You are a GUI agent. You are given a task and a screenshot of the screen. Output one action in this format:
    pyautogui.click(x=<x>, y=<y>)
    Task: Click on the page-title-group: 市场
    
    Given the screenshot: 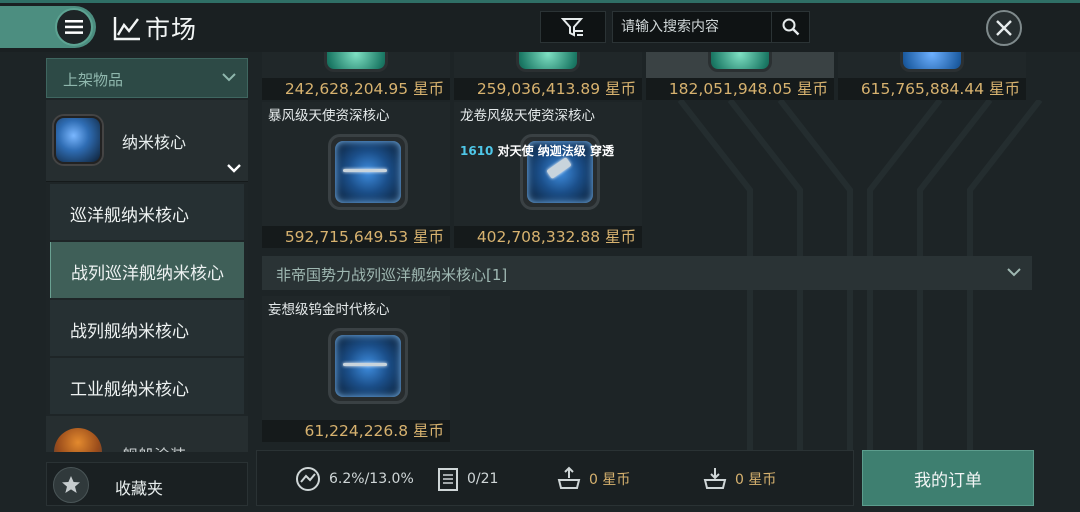 What is the action you would take?
    pyautogui.click(x=155, y=28)
    